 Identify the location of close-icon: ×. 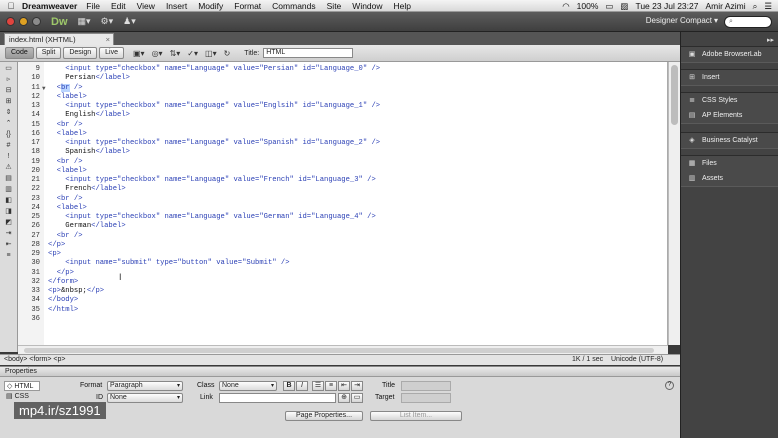
(108, 39).